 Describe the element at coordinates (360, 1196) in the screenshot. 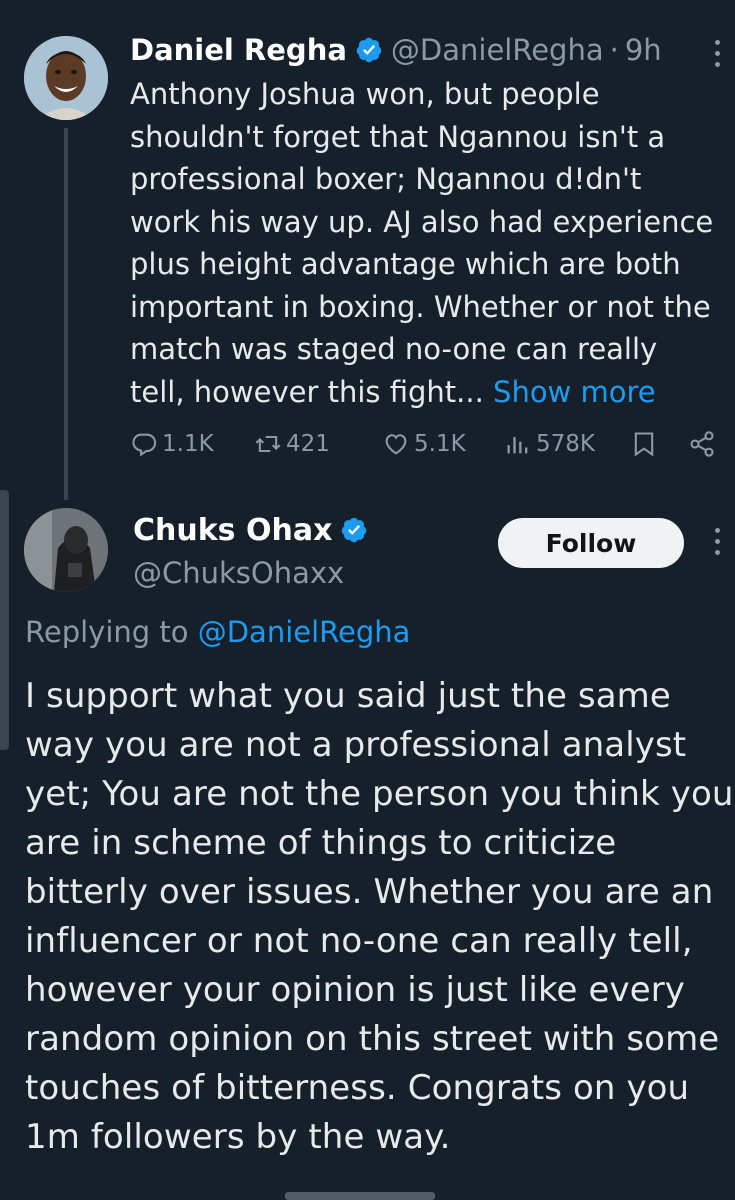

I see `cut-off-text` at that location.